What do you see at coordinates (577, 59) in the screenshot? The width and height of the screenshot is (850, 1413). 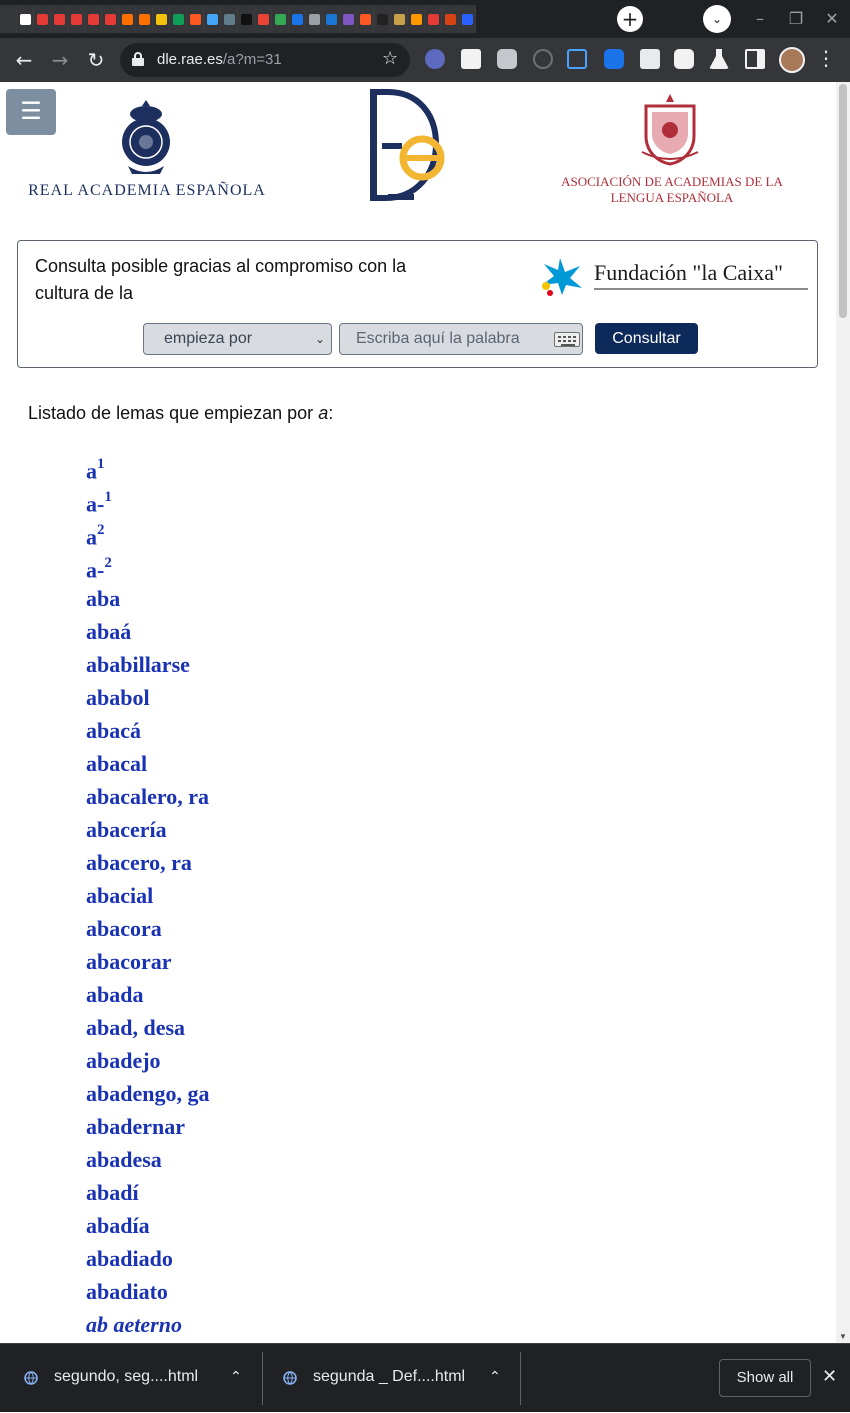 I see `capture-extension-icon` at bounding box center [577, 59].